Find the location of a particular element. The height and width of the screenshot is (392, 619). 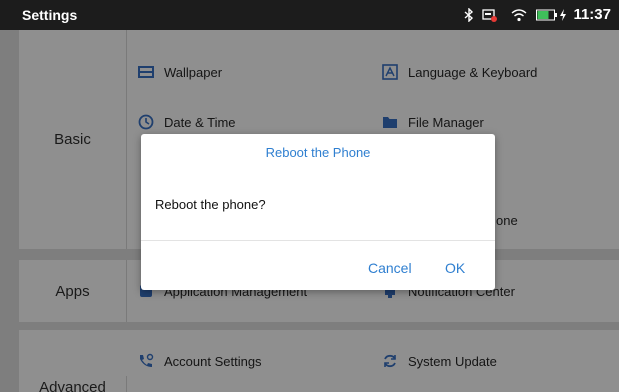

settings-item-account-settings: Account Settings is located at coordinates (200, 361).